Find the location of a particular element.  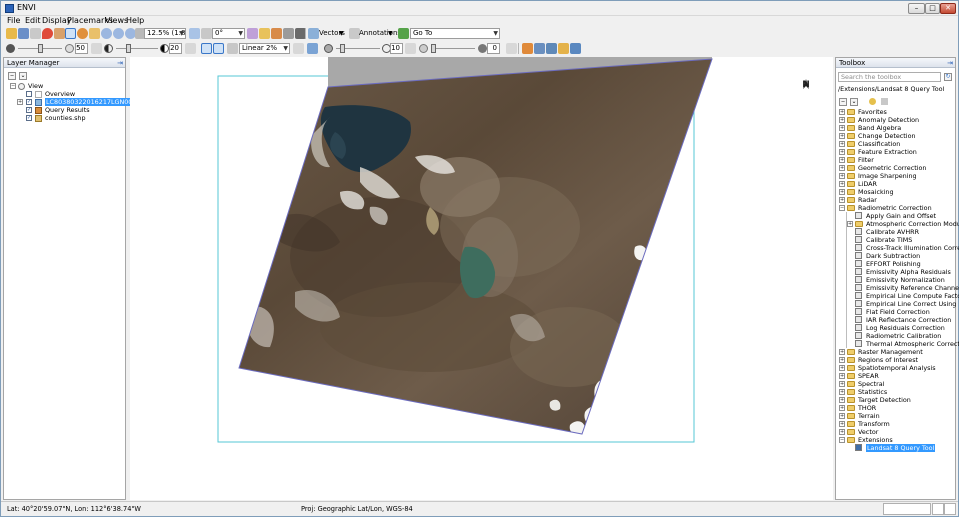

sharpen-thumb is located at coordinates (342, 48).